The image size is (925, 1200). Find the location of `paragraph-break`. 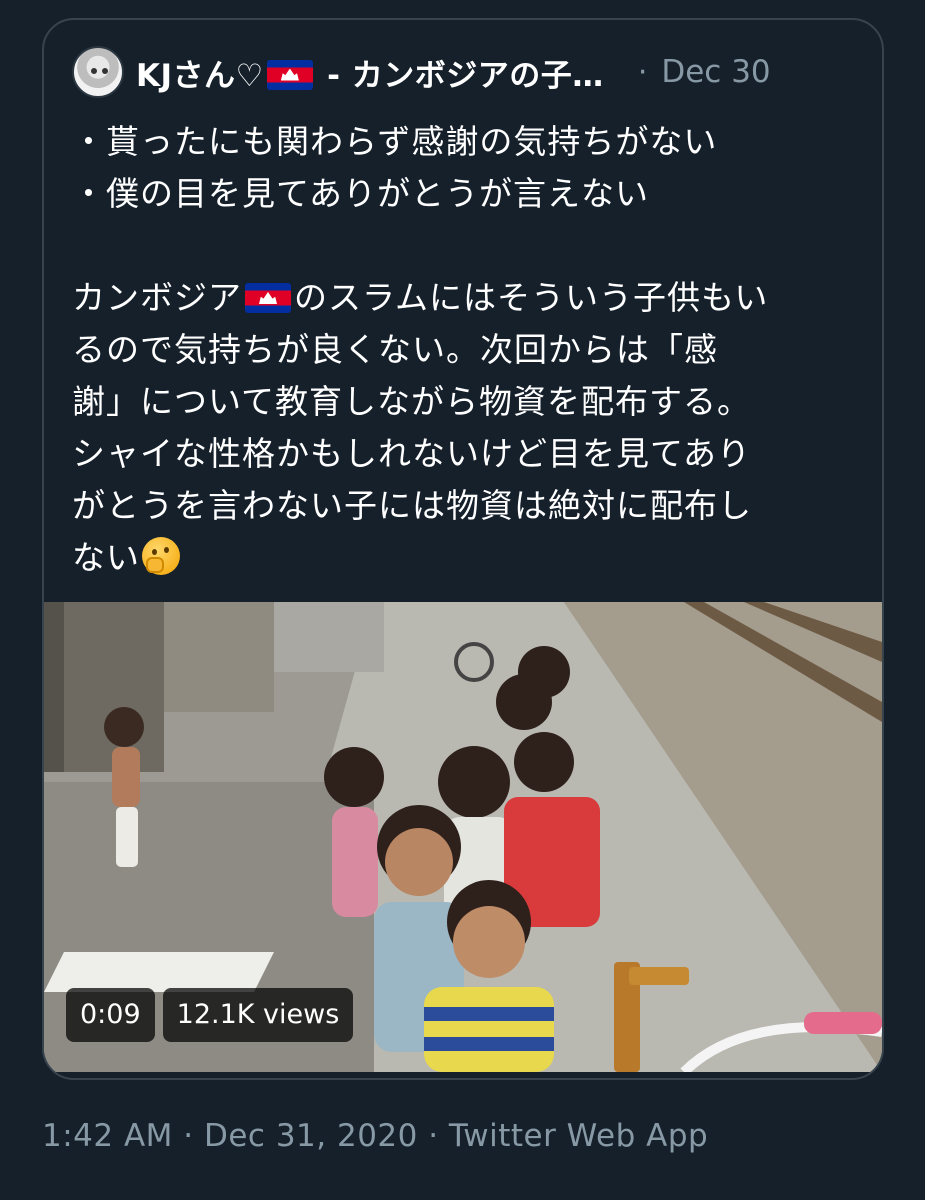

paragraph-break is located at coordinates (467, 246).